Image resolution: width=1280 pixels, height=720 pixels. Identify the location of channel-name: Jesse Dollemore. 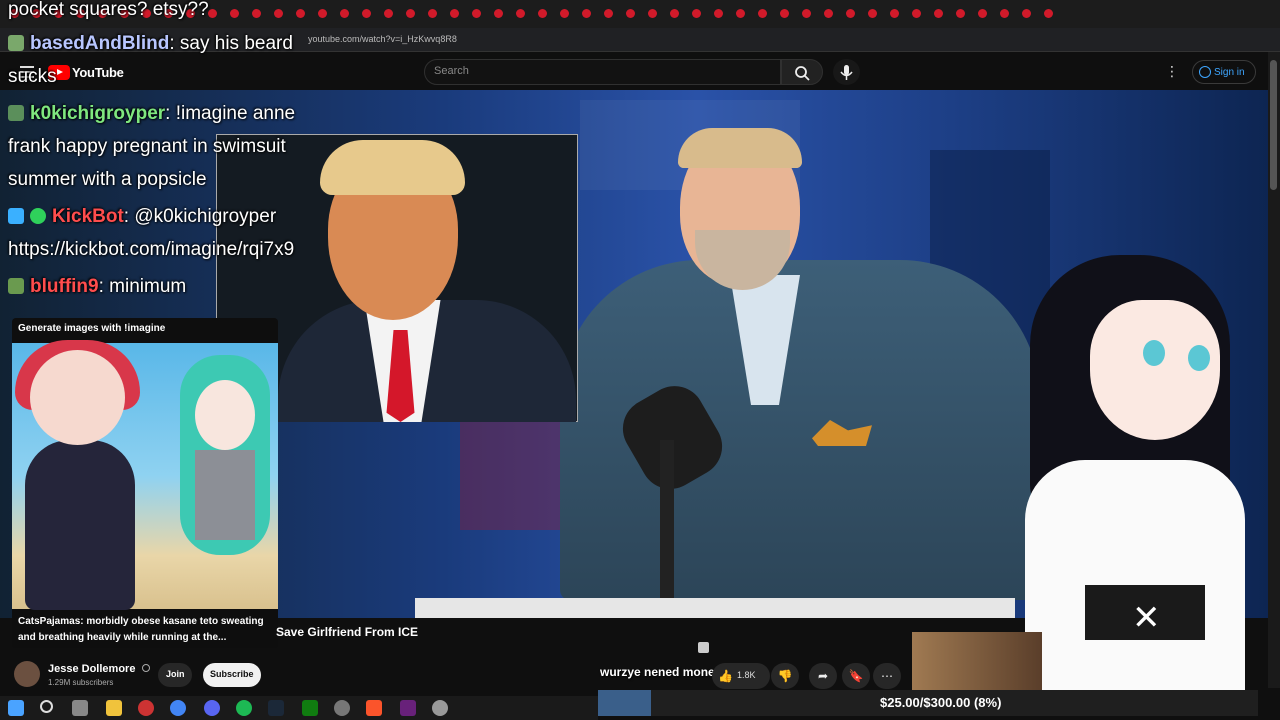
(99, 669).